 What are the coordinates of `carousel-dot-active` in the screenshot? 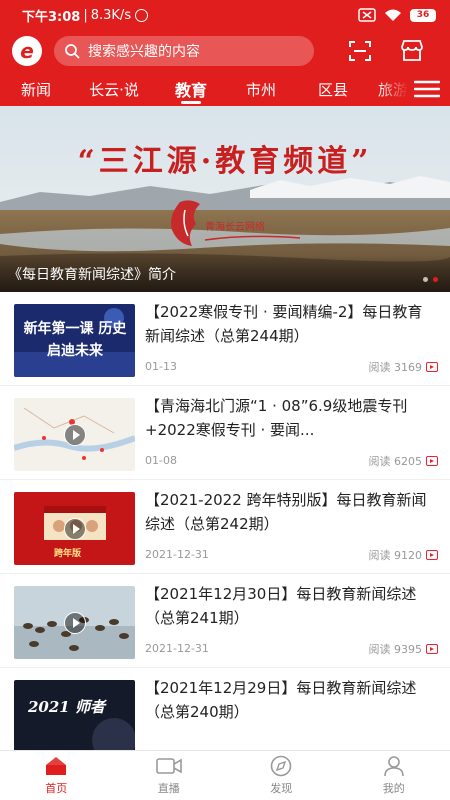 It's located at (435, 279).